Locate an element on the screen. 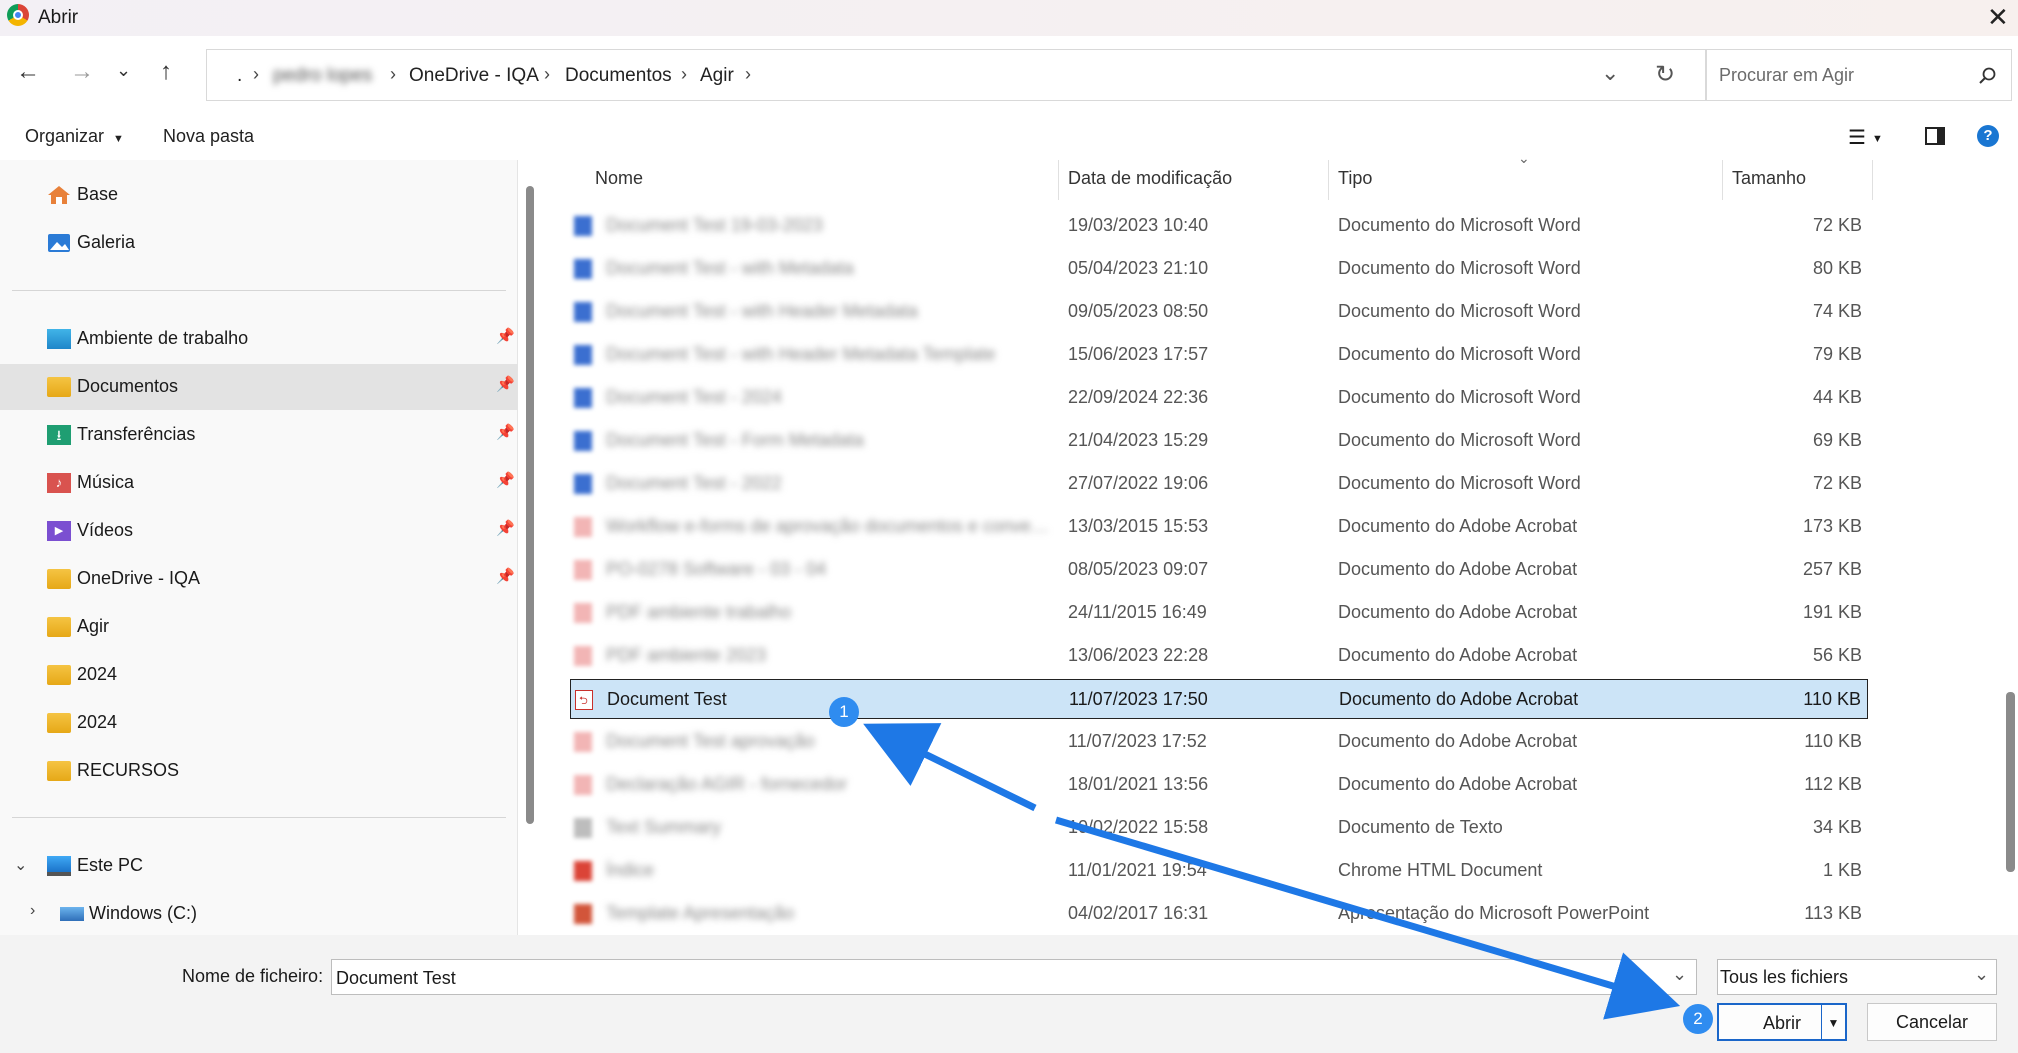 Image resolution: width=2018 pixels, height=1053 pixels. file-name: Document Test - Form Metadata is located at coordinates (735, 440).